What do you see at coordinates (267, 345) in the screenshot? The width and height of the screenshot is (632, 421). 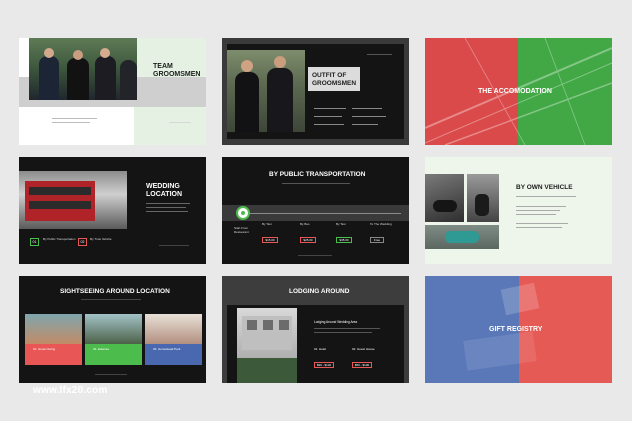 I see `hotel-photo` at bounding box center [267, 345].